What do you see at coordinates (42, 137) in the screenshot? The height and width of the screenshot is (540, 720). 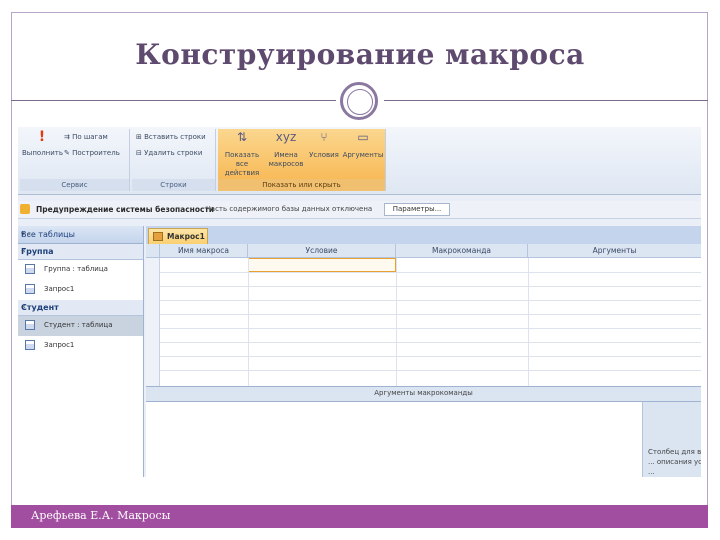 I see `run-icon: !` at bounding box center [42, 137].